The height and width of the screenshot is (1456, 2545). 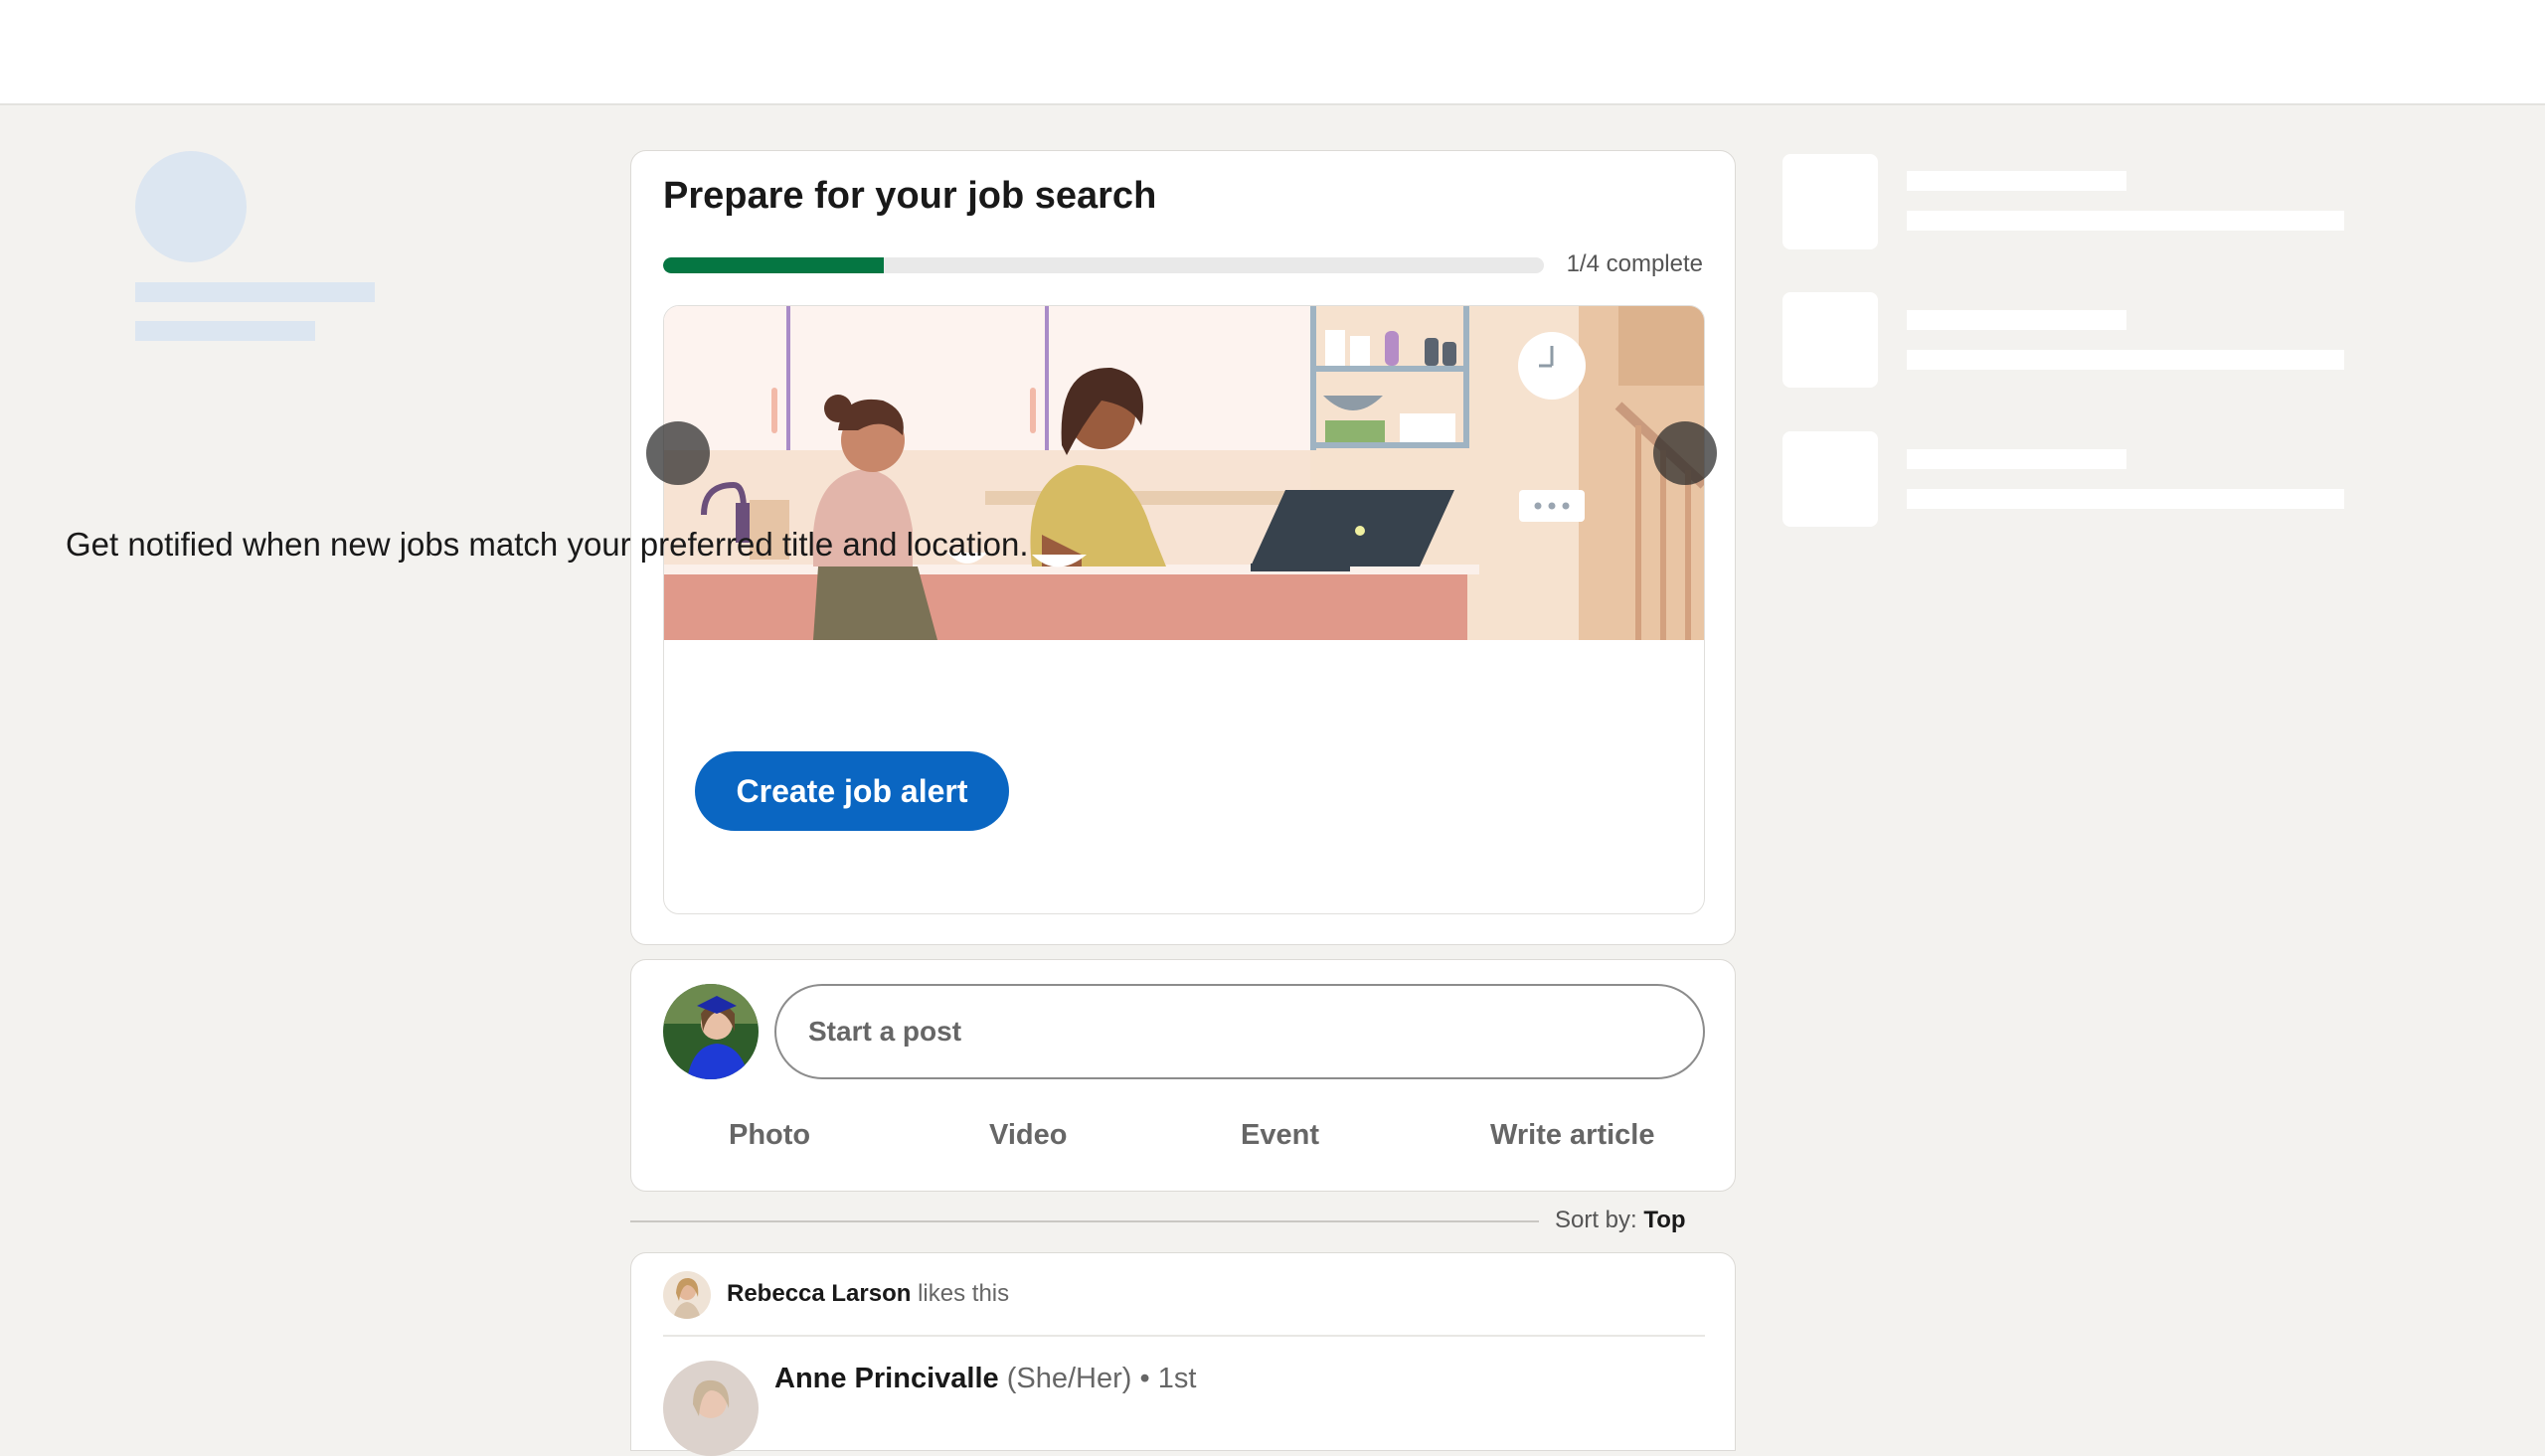 I want to click on create-job-alert-button: Create job alert, so click(x=852, y=791).